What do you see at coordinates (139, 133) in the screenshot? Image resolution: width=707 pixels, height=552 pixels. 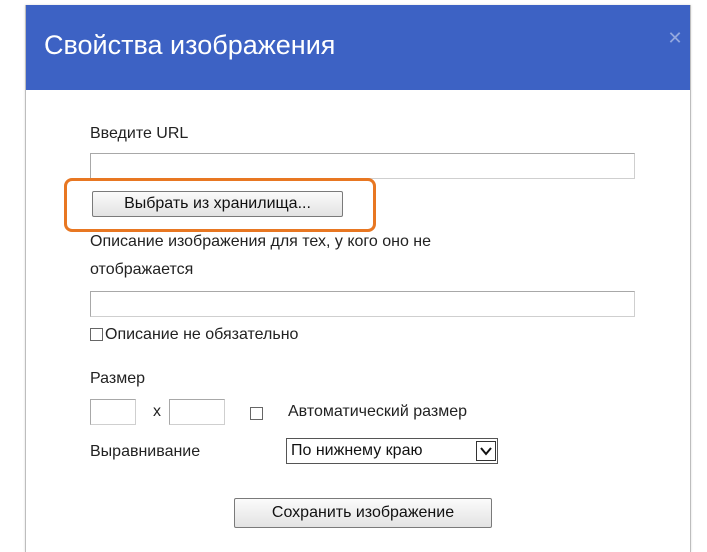 I see `url-label: Введите URL` at bounding box center [139, 133].